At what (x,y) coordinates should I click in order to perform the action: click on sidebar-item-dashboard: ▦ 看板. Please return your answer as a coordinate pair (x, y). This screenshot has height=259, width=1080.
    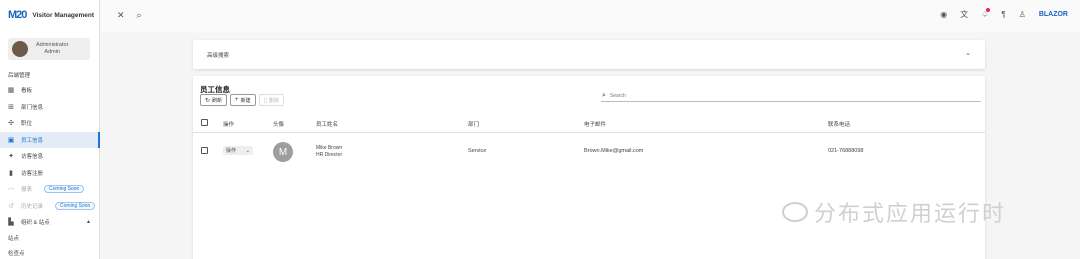
    Looking at the image, I should click on (50, 90).